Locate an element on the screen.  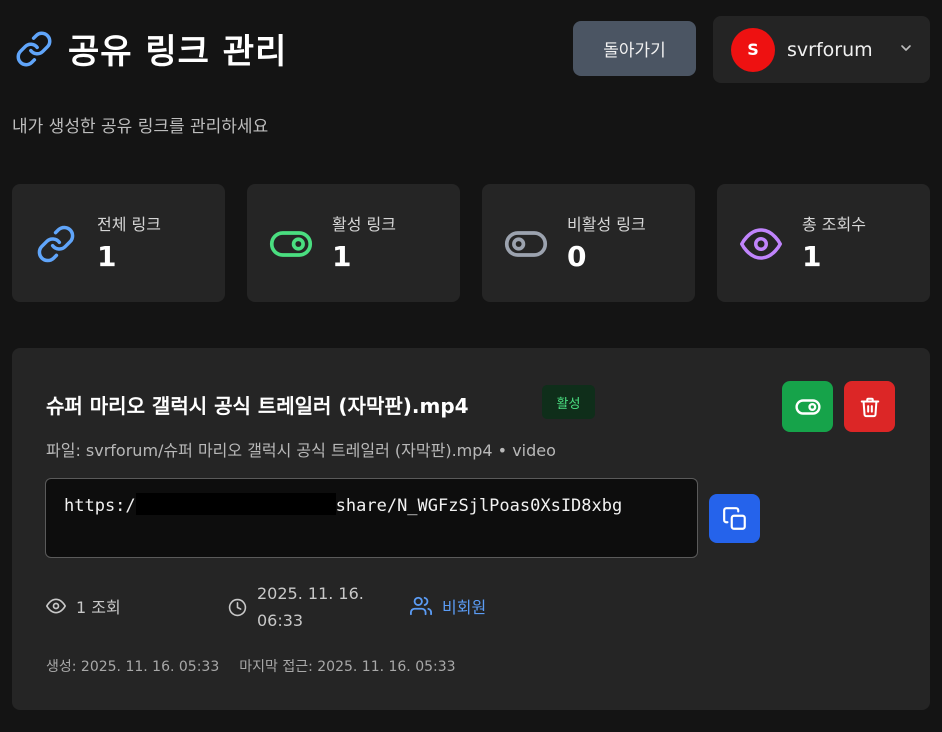
link-meta: 1 조회 2025. 11. 16. 06:33 비회원 is located at coordinates (471, 610).